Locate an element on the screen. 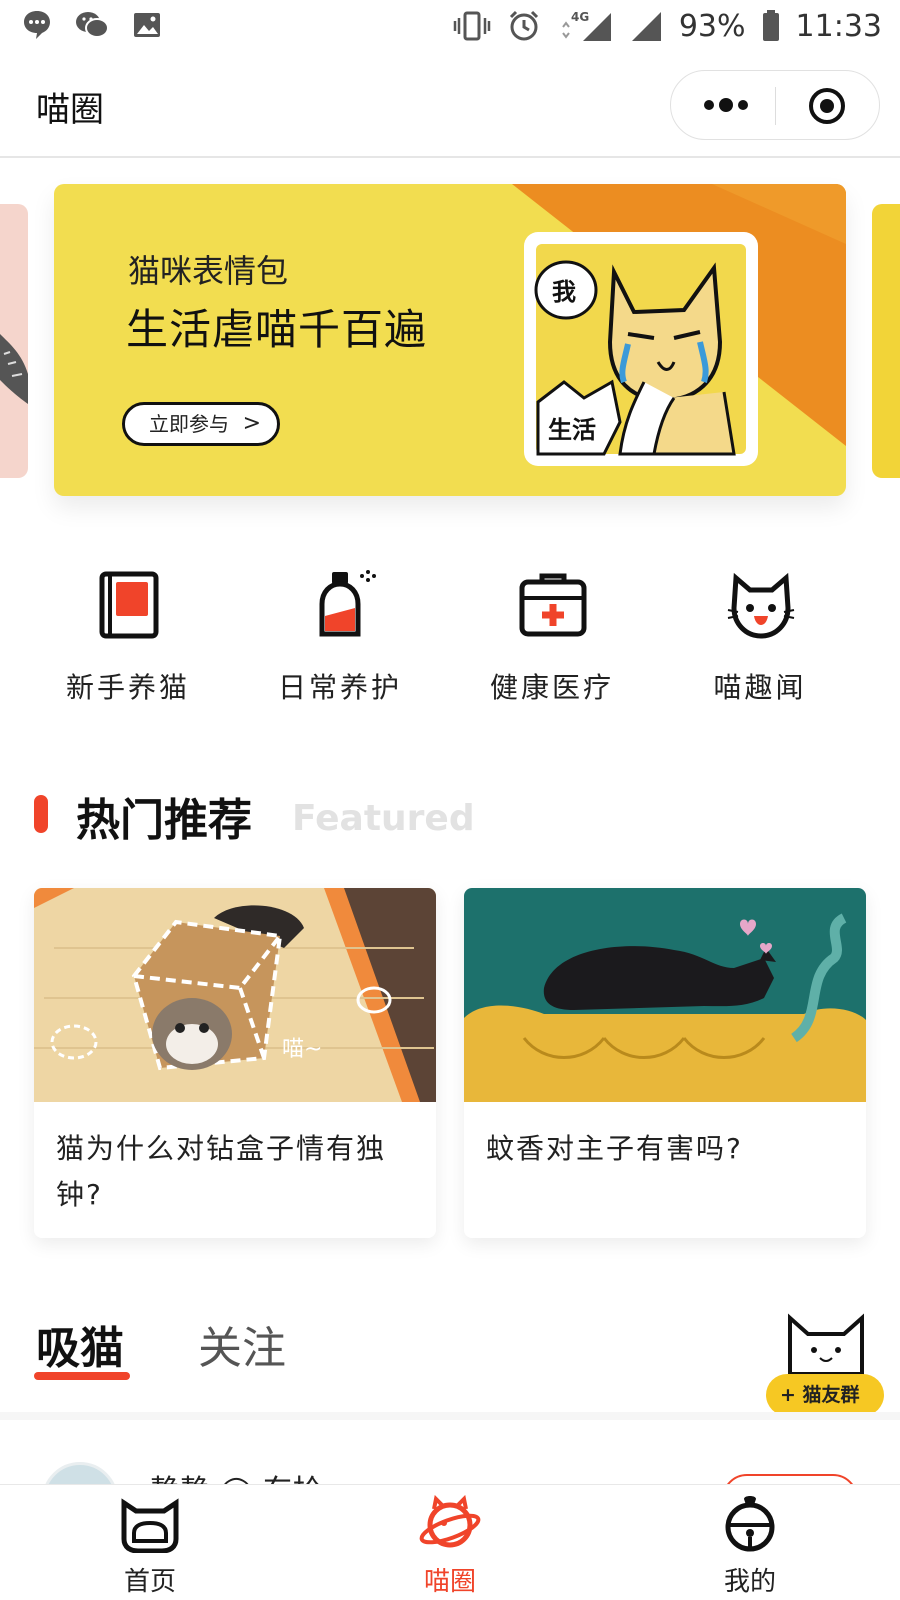 The width and height of the screenshot is (900, 1600). category-health: 健康医疗 is located at coordinates (552, 645).